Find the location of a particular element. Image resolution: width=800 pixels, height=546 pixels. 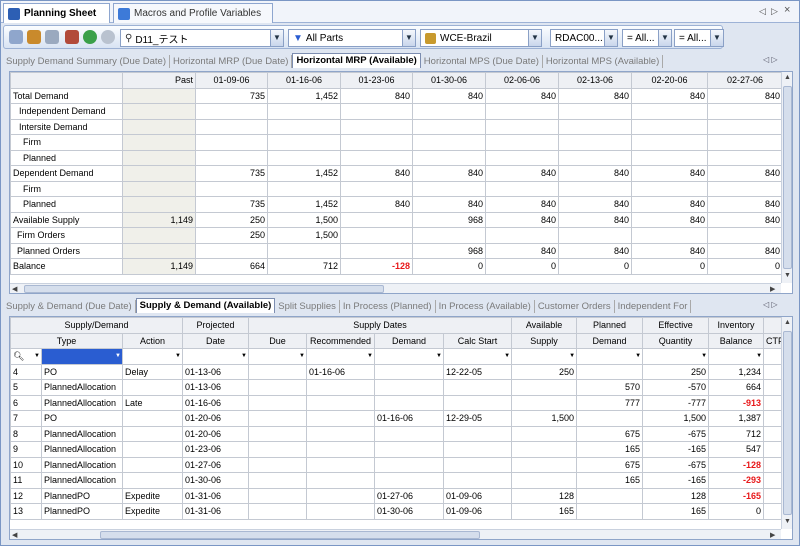

col-group-available: Available is located at coordinates (544, 325).